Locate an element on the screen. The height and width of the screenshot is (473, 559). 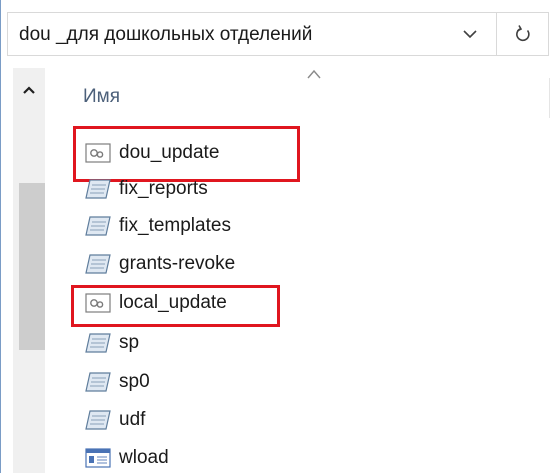
chevron-up-icon is located at coordinates (29, 90).